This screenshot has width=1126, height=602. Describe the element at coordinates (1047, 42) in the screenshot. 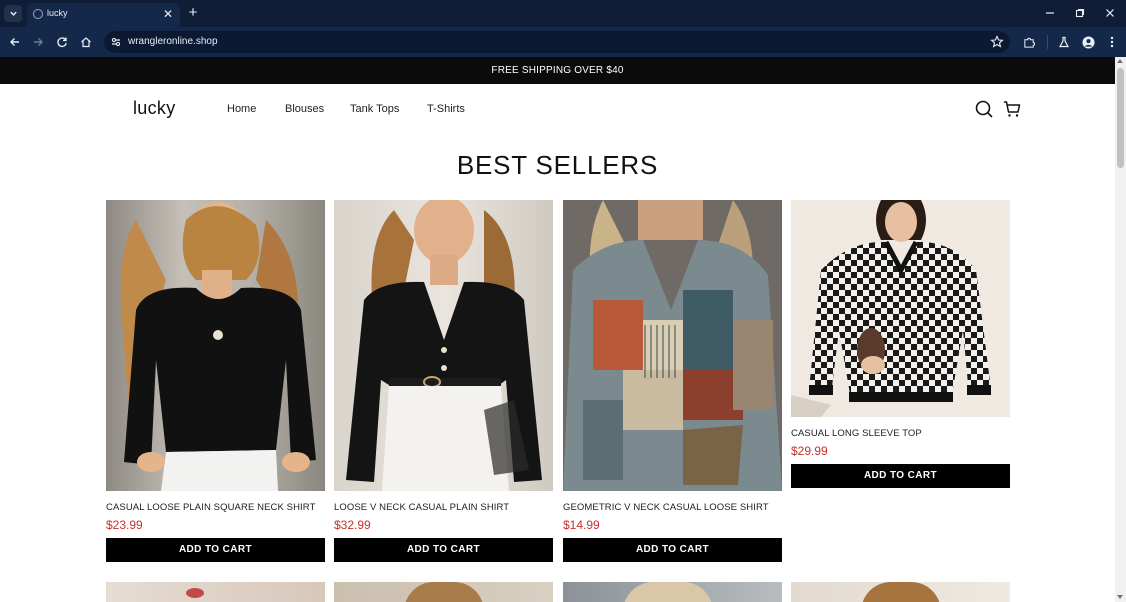

I see `toolbar-separator` at that location.